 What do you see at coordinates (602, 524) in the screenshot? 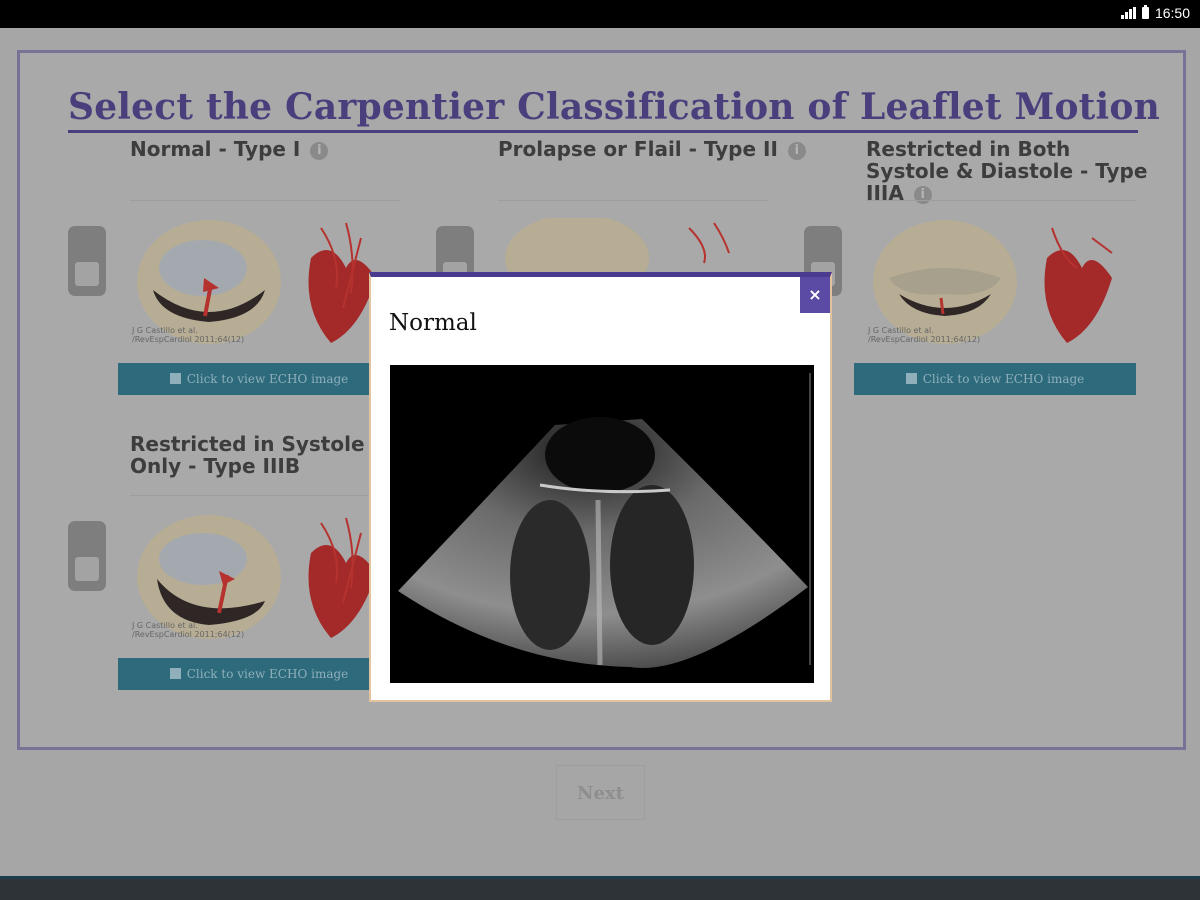
I see `echo-image` at bounding box center [602, 524].